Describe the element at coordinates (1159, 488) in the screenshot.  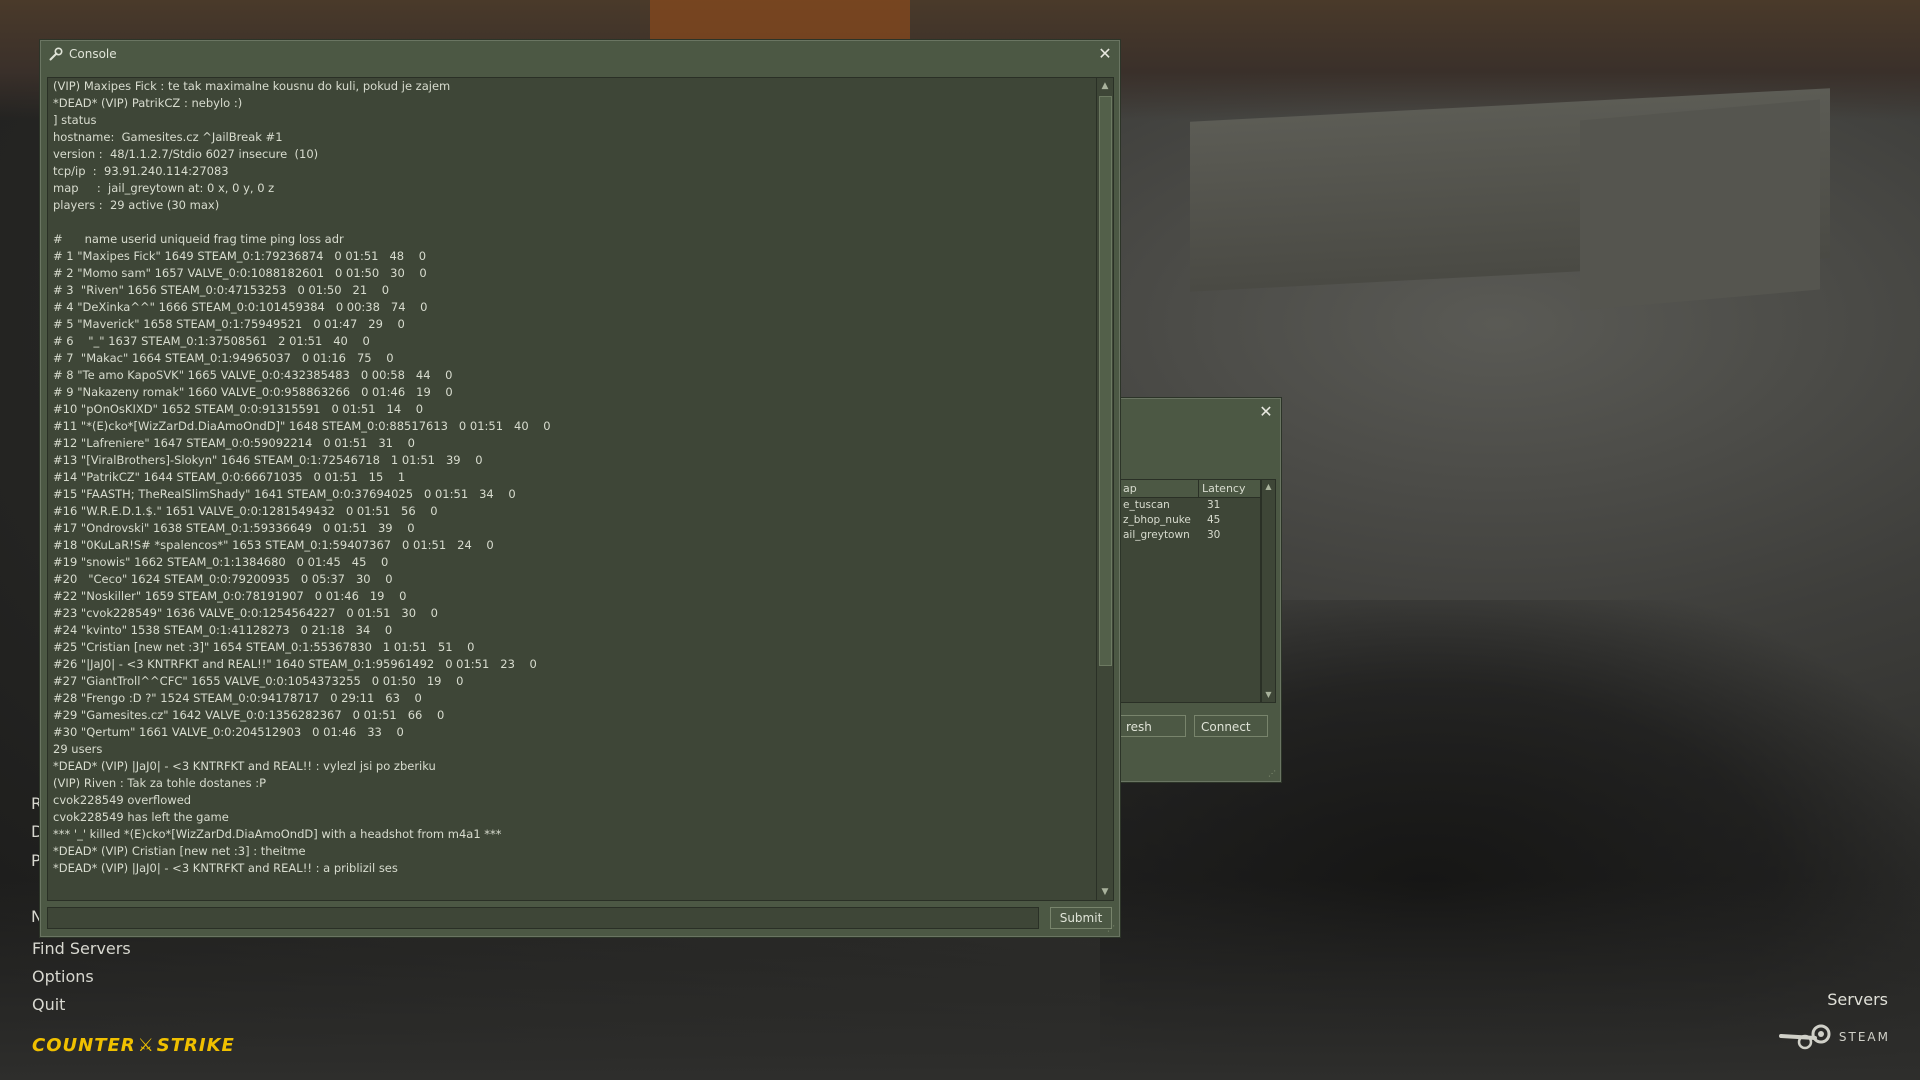
I see `column-header-map: ap` at that location.